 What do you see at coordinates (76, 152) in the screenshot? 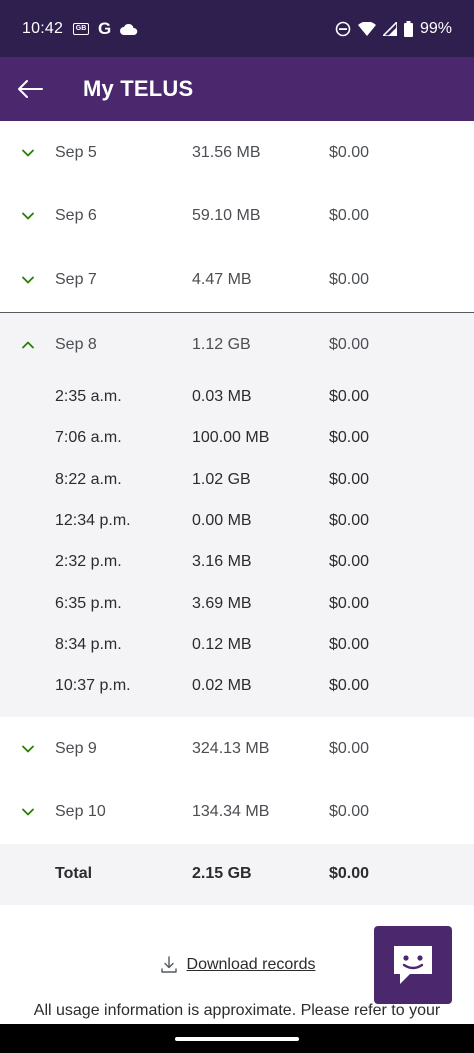
I see `row-date: Sep 5` at bounding box center [76, 152].